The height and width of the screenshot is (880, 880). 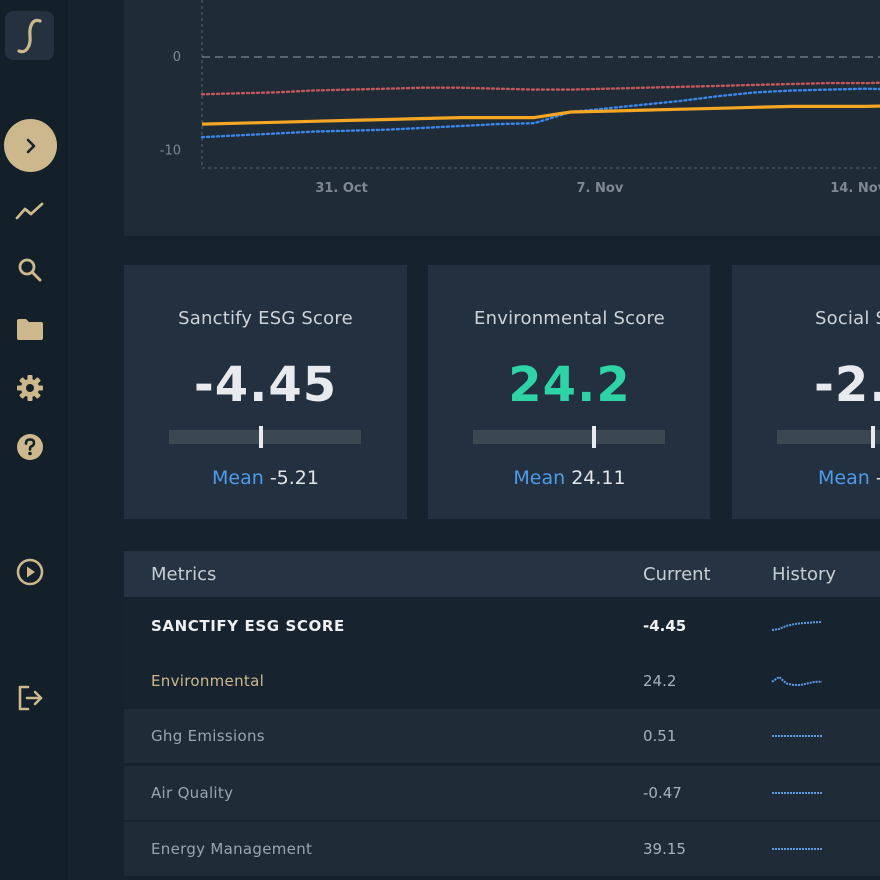 I want to click on gear-icon, so click(x=30, y=388).